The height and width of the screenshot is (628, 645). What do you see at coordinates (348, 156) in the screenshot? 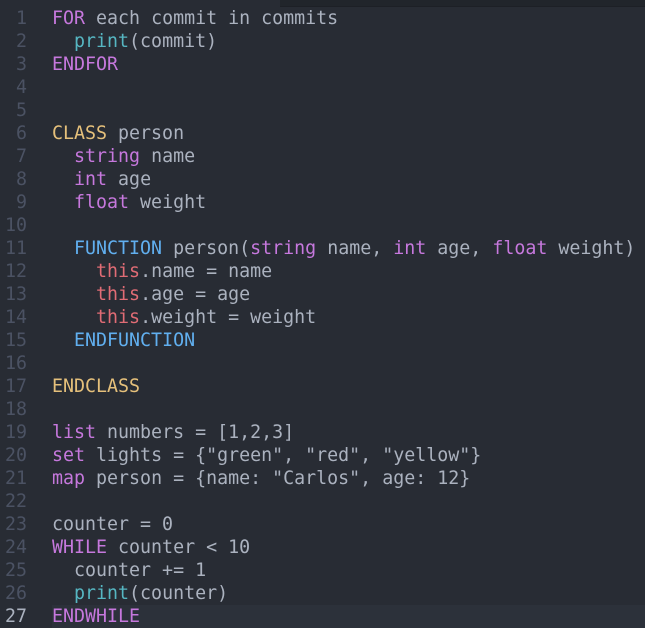
I see `line-content: string name` at bounding box center [348, 156].